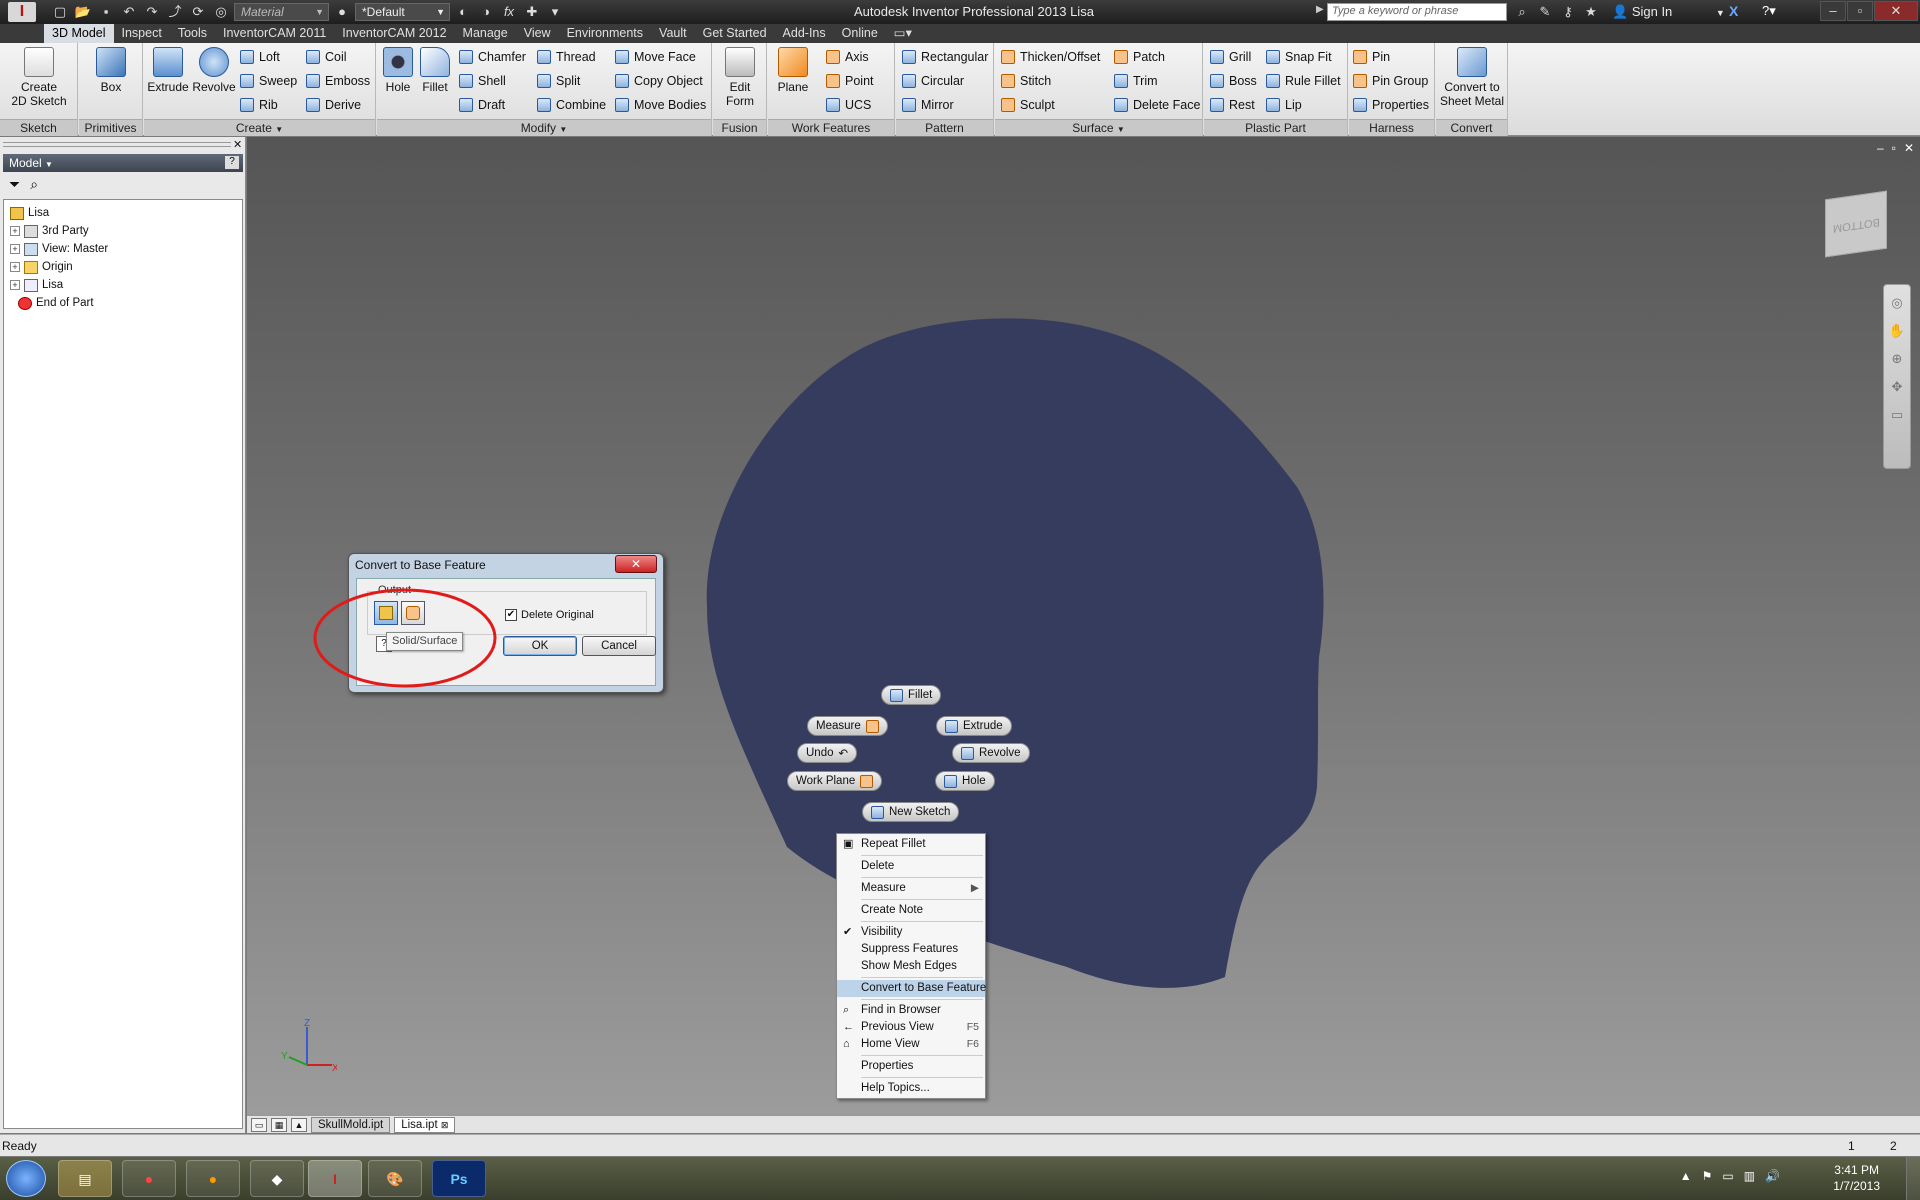 The image size is (1920, 1200). Describe the element at coordinates (281, 12) in the screenshot. I see `material-dropdown: Material ▼` at that location.